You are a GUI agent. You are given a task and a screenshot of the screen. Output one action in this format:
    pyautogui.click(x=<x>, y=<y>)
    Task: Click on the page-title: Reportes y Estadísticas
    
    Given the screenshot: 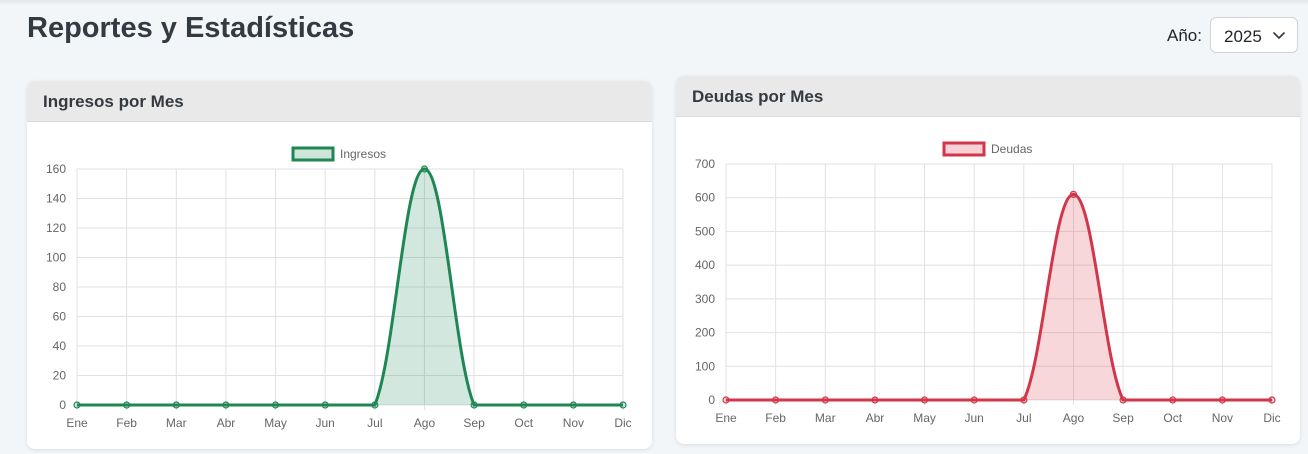 What is the action you would take?
    pyautogui.click(x=191, y=28)
    